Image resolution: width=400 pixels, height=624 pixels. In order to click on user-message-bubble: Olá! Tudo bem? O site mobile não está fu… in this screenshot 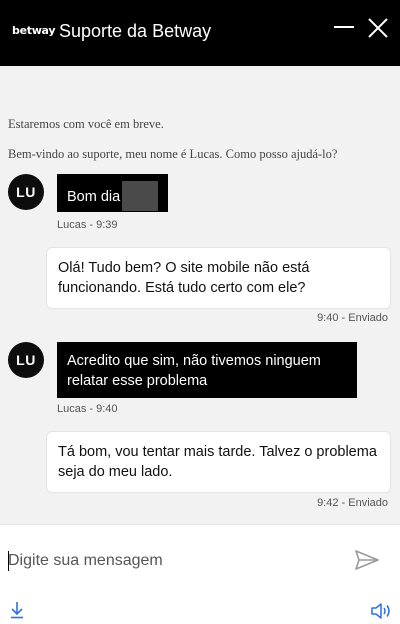, I will do `click(218, 278)`.